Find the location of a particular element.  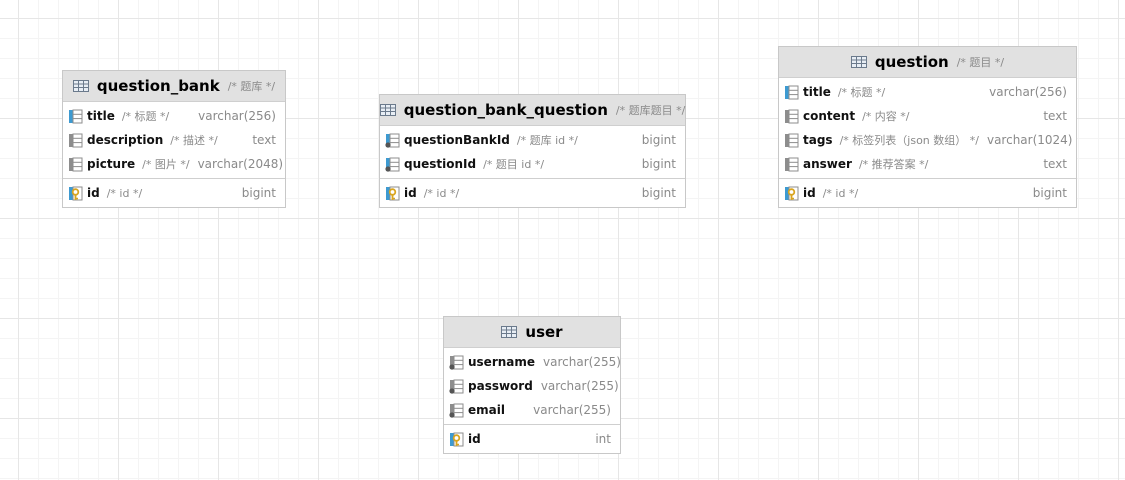

table-header: question_bank /* 题库 */ is located at coordinates (174, 86).